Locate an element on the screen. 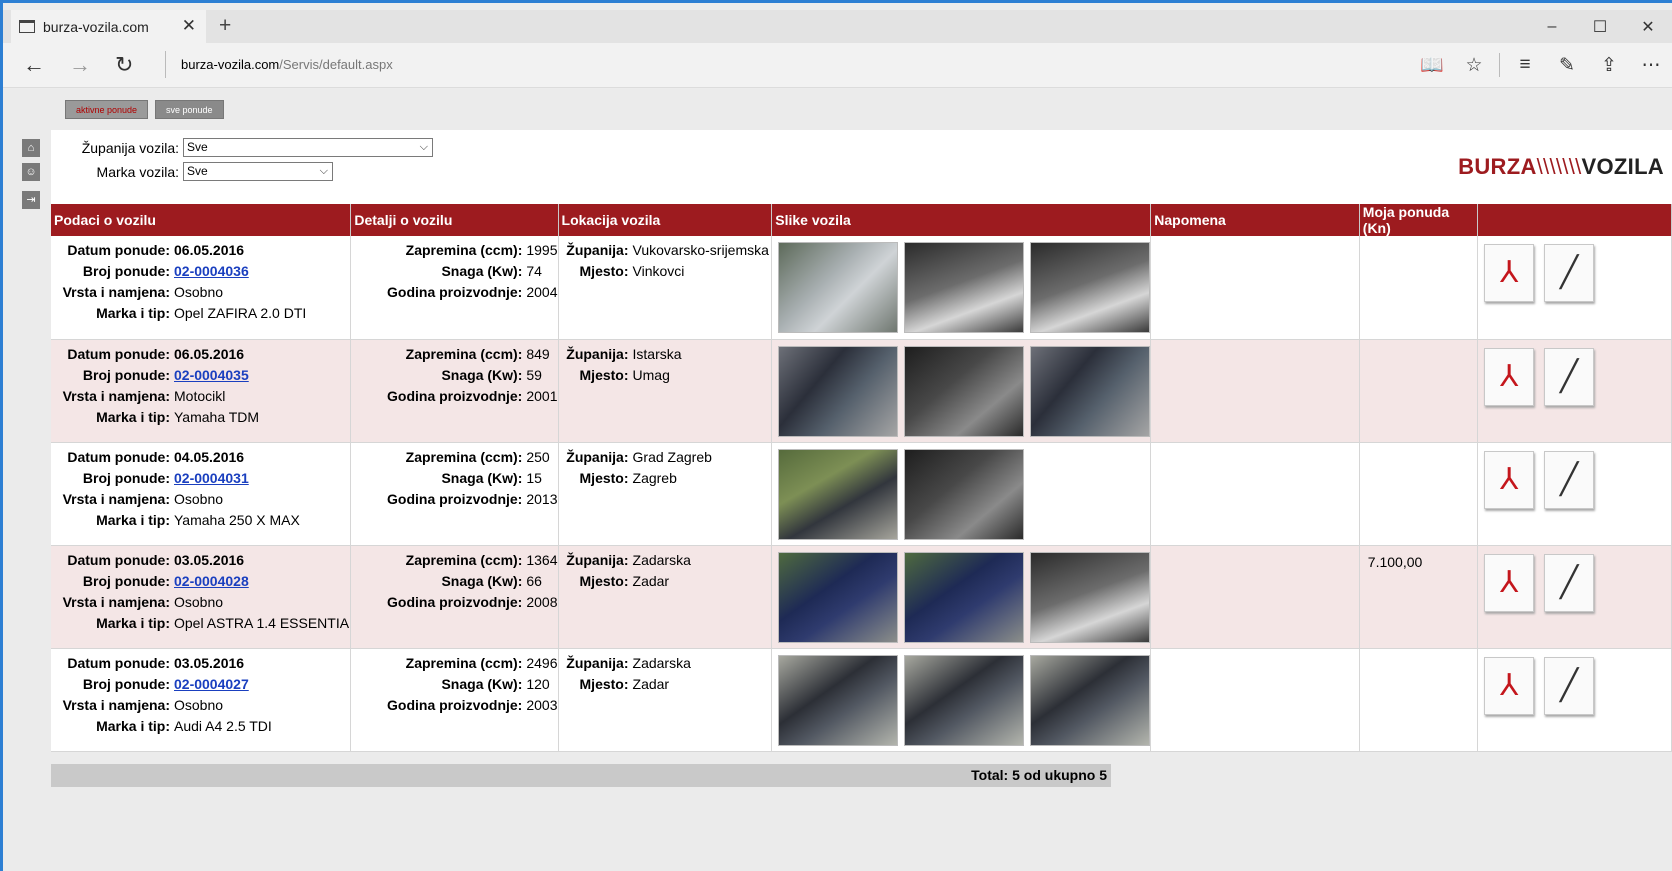  header-lokacija: Lokacija vozila is located at coordinates (665, 220).